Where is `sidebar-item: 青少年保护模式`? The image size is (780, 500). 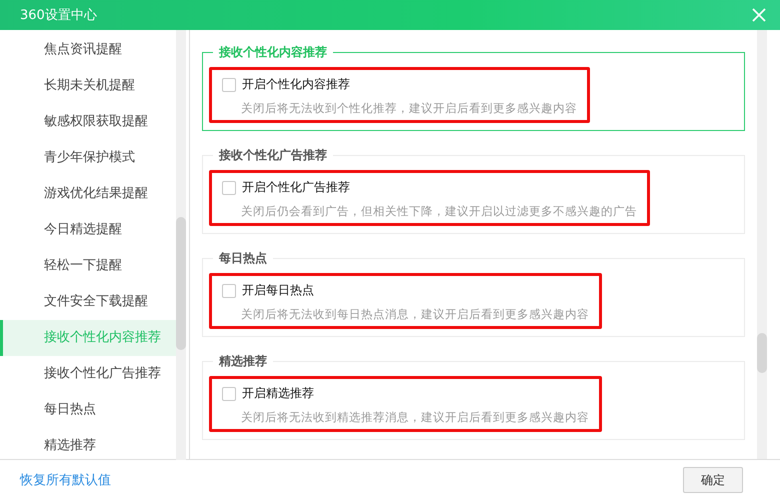
sidebar-item: 青少年保护模式 is located at coordinates (88, 158).